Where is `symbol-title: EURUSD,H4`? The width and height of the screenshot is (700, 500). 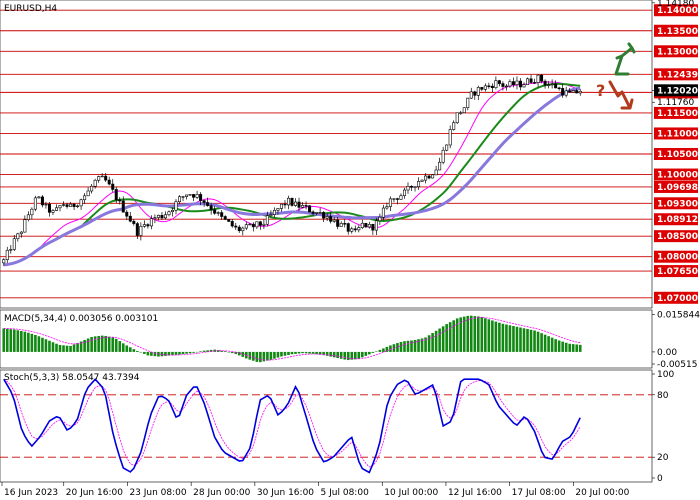 symbol-title: EURUSD,H4 is located at coordinates (30, 9).